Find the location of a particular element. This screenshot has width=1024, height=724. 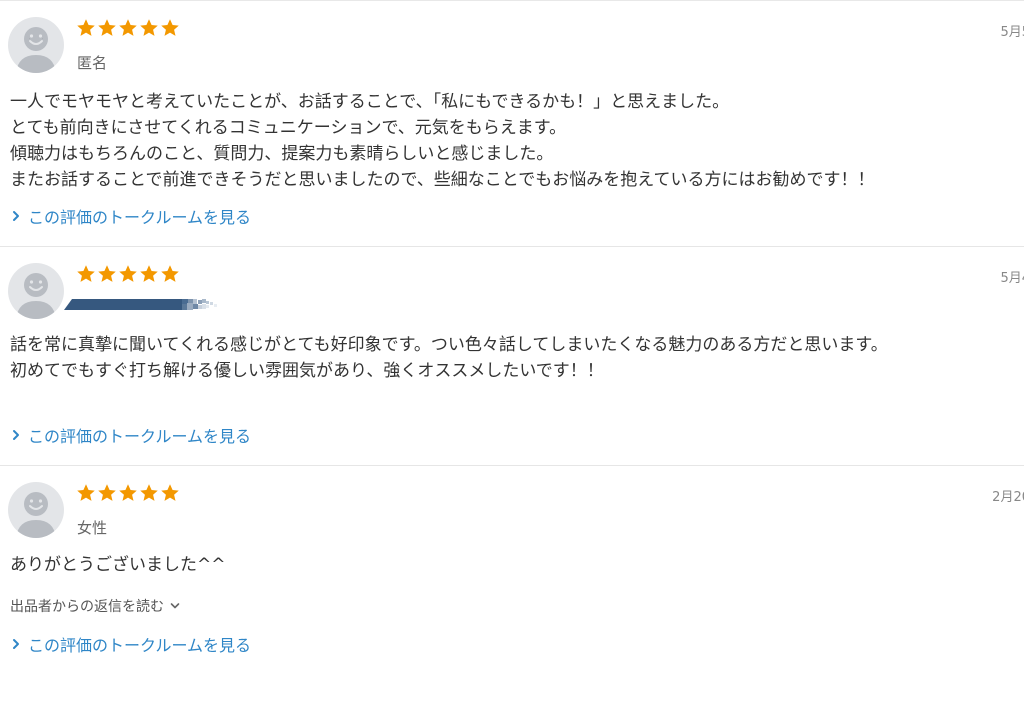

read-seller-reply-toggle: 出品者からの返信を読む is located at coordinates (95, 606).